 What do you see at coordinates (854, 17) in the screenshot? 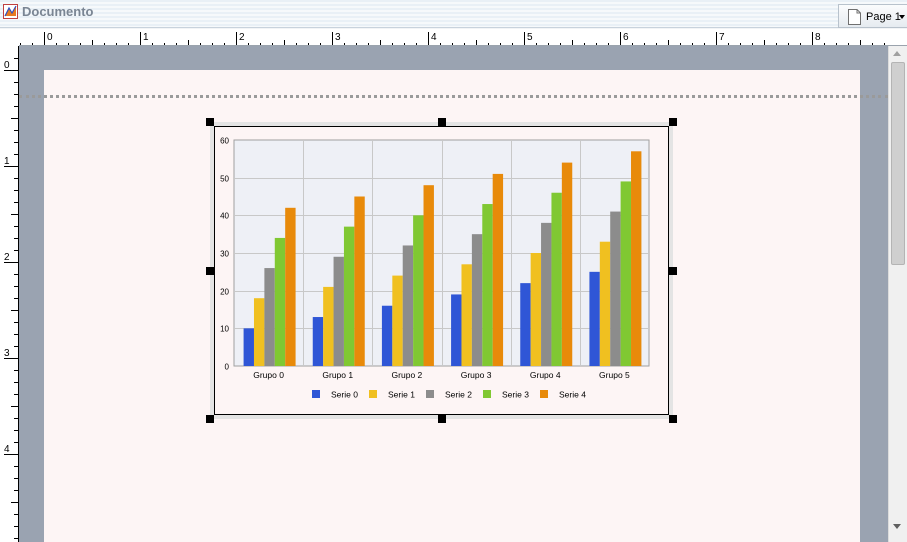
I see `page-icon` at bounding box center [854, 17].